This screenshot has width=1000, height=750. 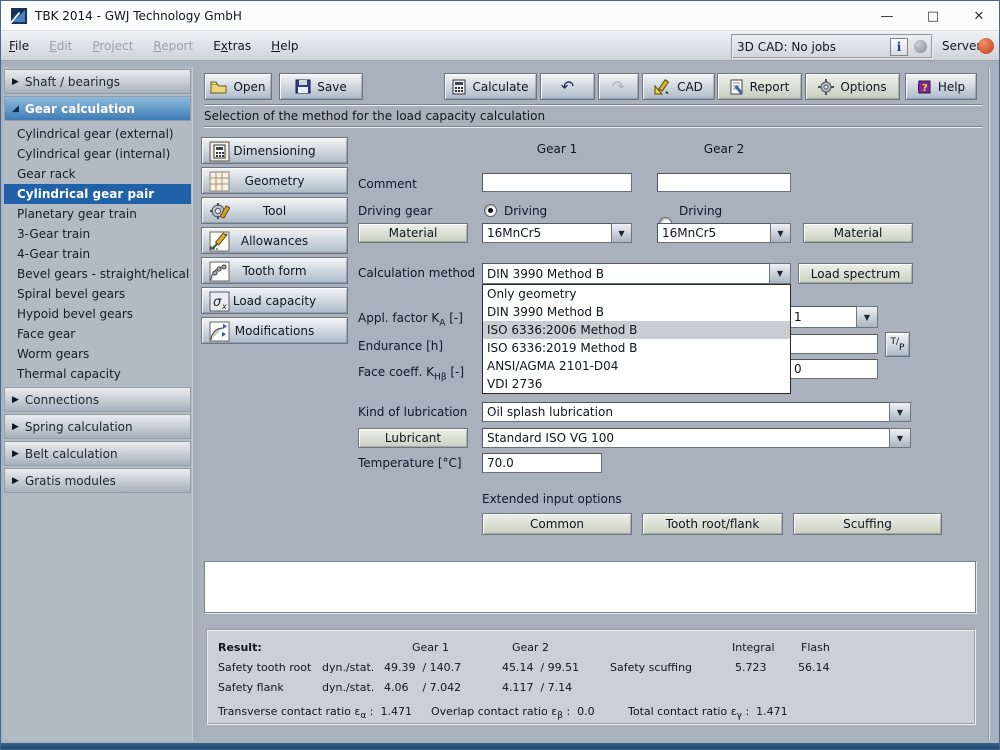 I want to click on geometry-button: Geometry, so click(x=274, y=180).